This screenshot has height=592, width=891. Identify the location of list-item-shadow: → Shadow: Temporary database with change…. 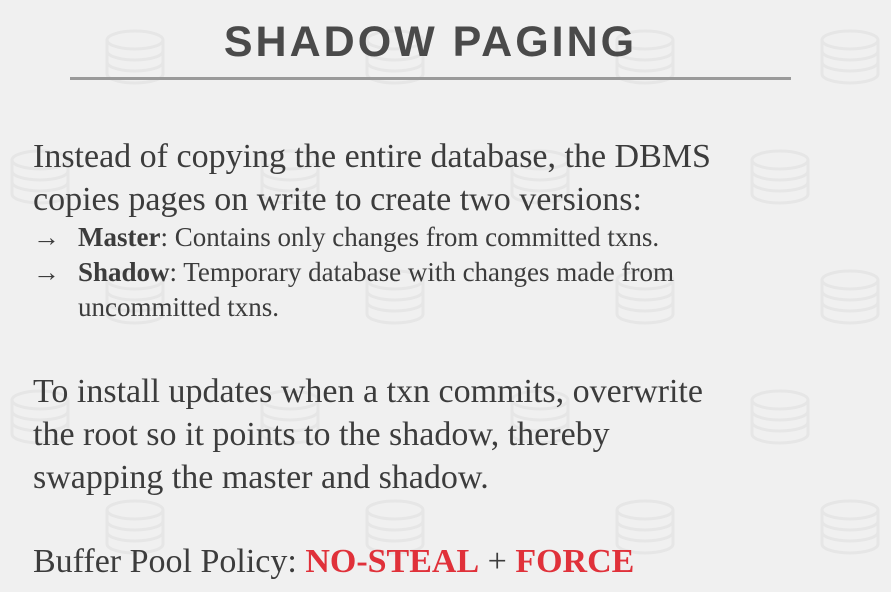
(433, 290).